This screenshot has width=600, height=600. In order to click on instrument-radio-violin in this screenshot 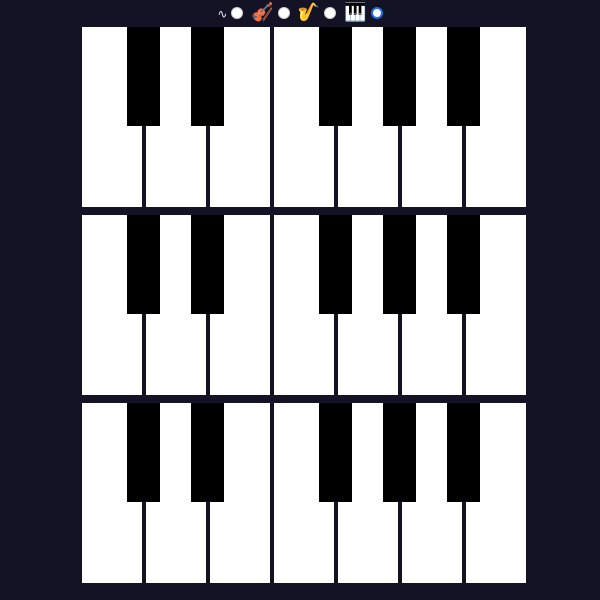, I will do `click(283, 13)`.